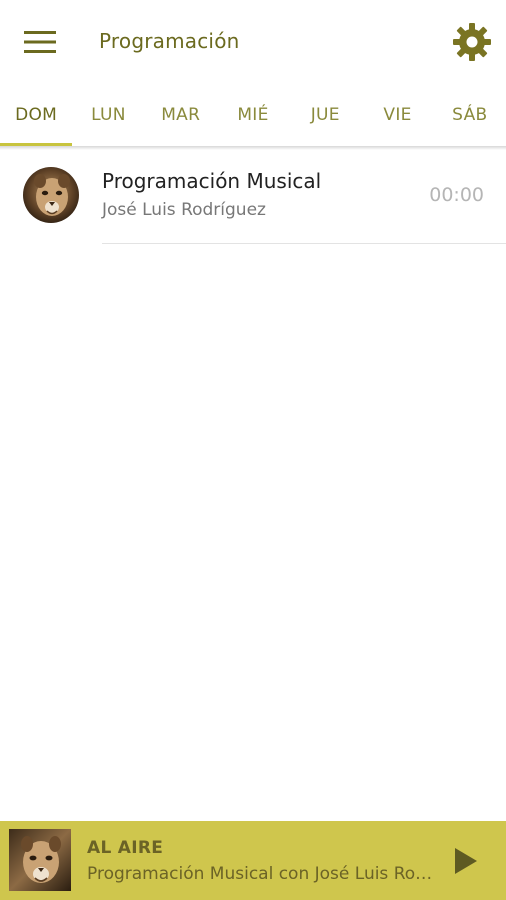  Describe the element at coordinates (304, 243) in the screenshot. I see `list-divider` at that location.